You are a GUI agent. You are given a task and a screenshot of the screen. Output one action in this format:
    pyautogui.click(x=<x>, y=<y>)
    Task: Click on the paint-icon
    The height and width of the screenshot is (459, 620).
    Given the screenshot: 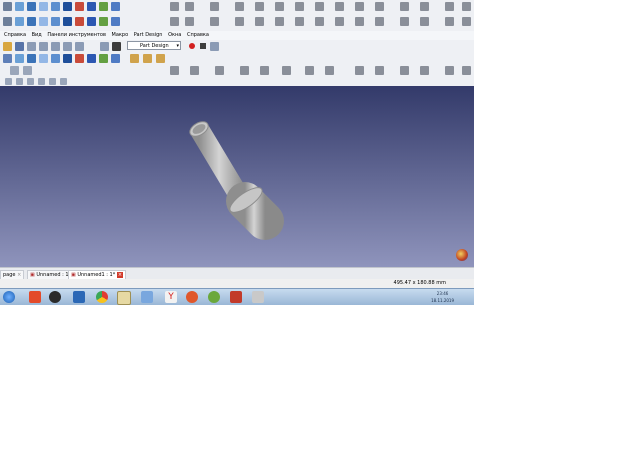 What is the action you would take?
    pyautogui.click(x=124, y=298)
    